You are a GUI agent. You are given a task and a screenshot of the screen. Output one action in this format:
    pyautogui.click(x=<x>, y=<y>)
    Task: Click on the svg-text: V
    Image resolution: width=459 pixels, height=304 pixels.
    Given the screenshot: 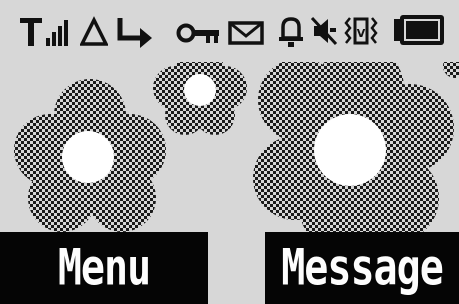 What is the action you would take?
    pyautogui.click(x=361, y=33)
    